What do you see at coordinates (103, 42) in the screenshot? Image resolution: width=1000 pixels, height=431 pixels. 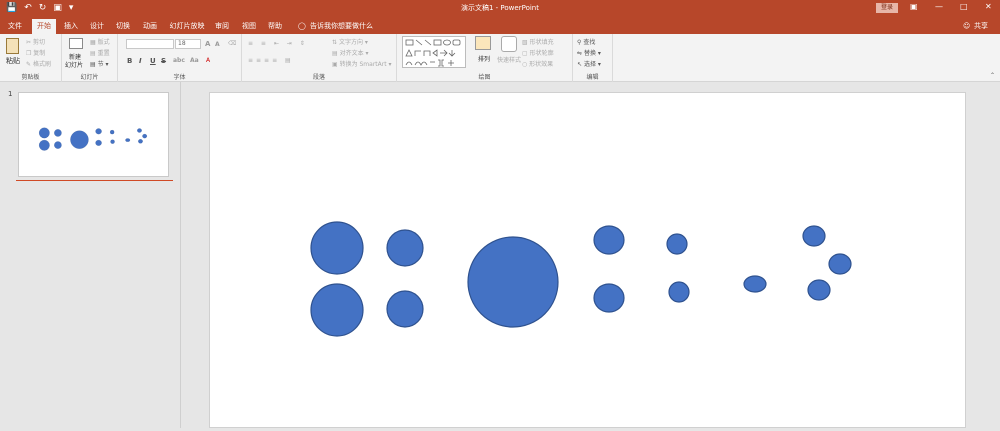 I see `layout-label: 版式` at bounding box center [103, 42].